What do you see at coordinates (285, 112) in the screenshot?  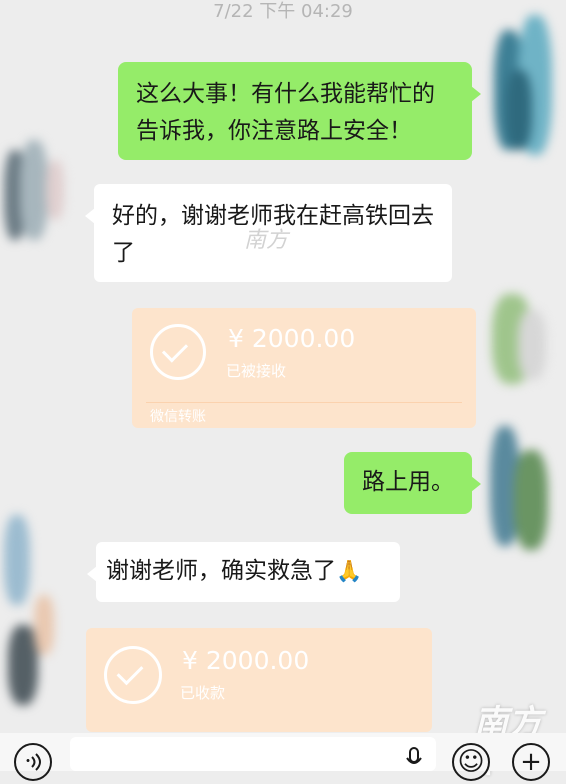 I see `message-text: 这么大事！有什么我能帮忙的告诉我，你注意路上安全！` at bounding box center [285, 112].